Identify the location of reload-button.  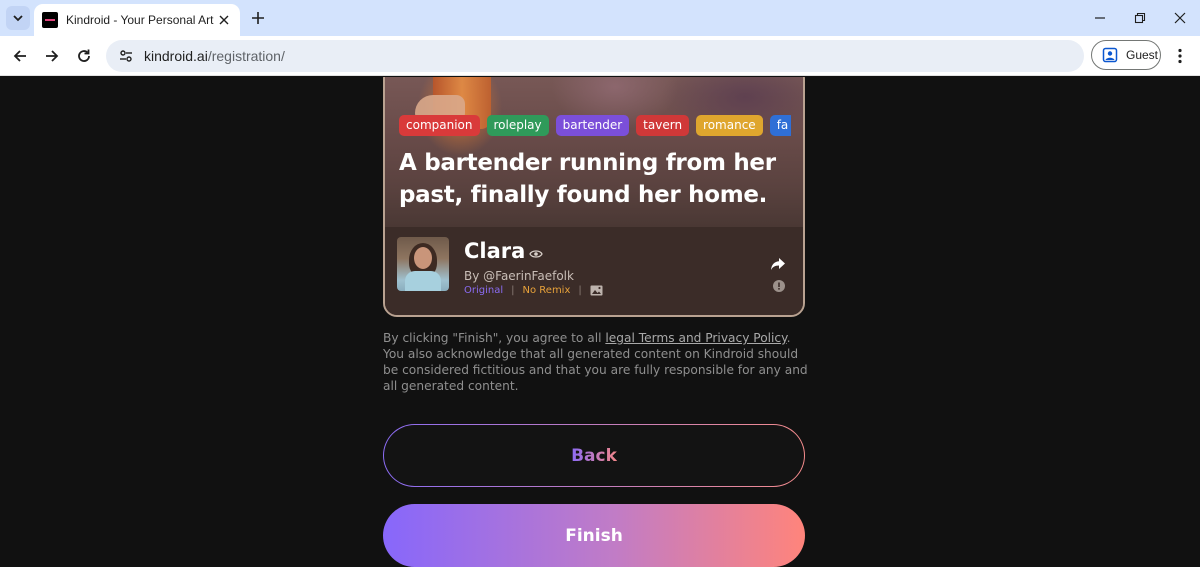
(84, 56).